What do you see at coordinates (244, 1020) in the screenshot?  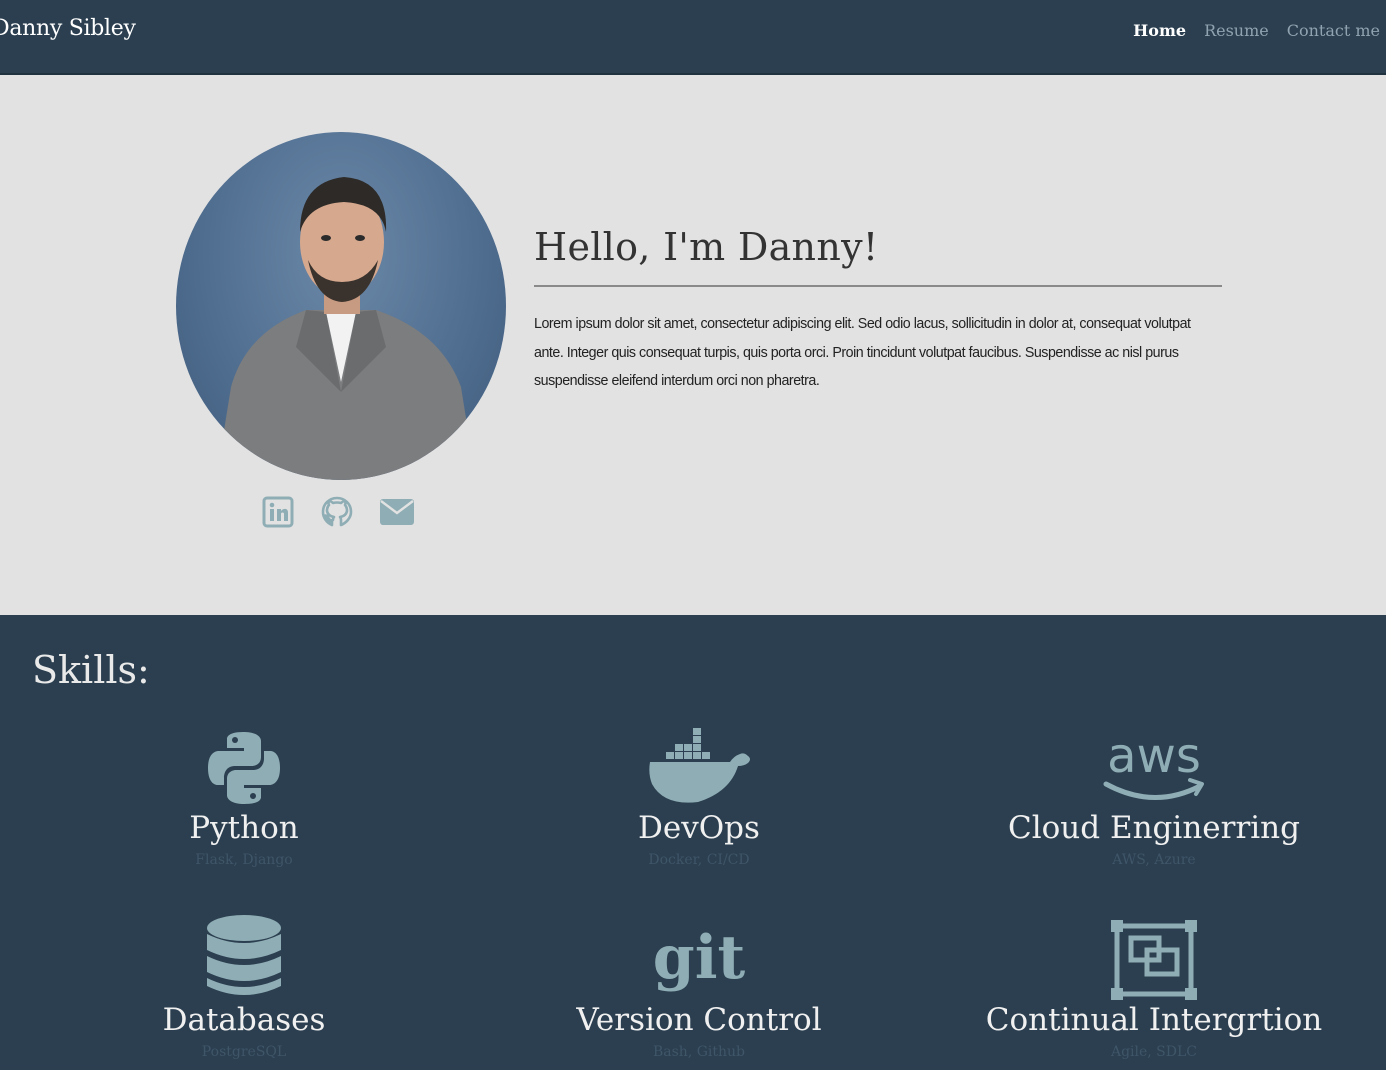 I see `skill-name: Databases` at bounding box center [244, 1020].